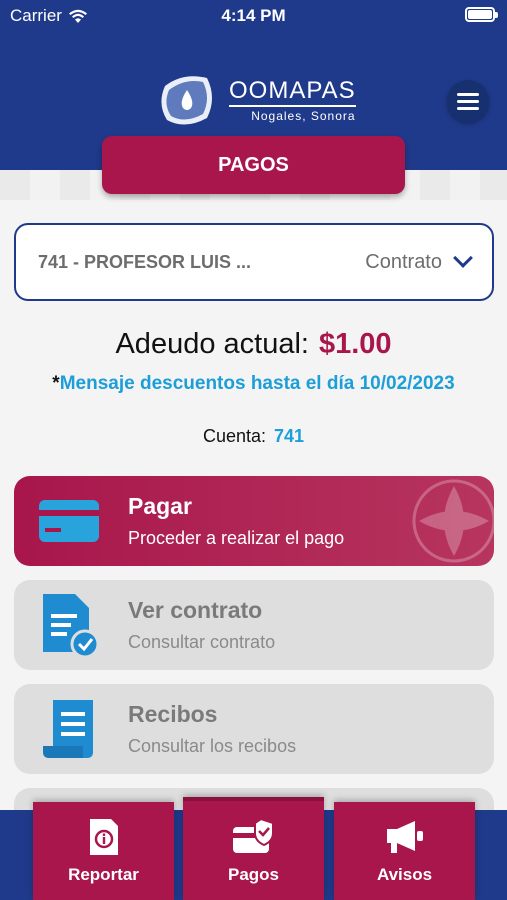 This screenshot has width=507, height=900. What do you see at coordinates (404, 874) in the screenshot?
I see `nav-avisos-label: Avisos` at bounding box center [404, 874].